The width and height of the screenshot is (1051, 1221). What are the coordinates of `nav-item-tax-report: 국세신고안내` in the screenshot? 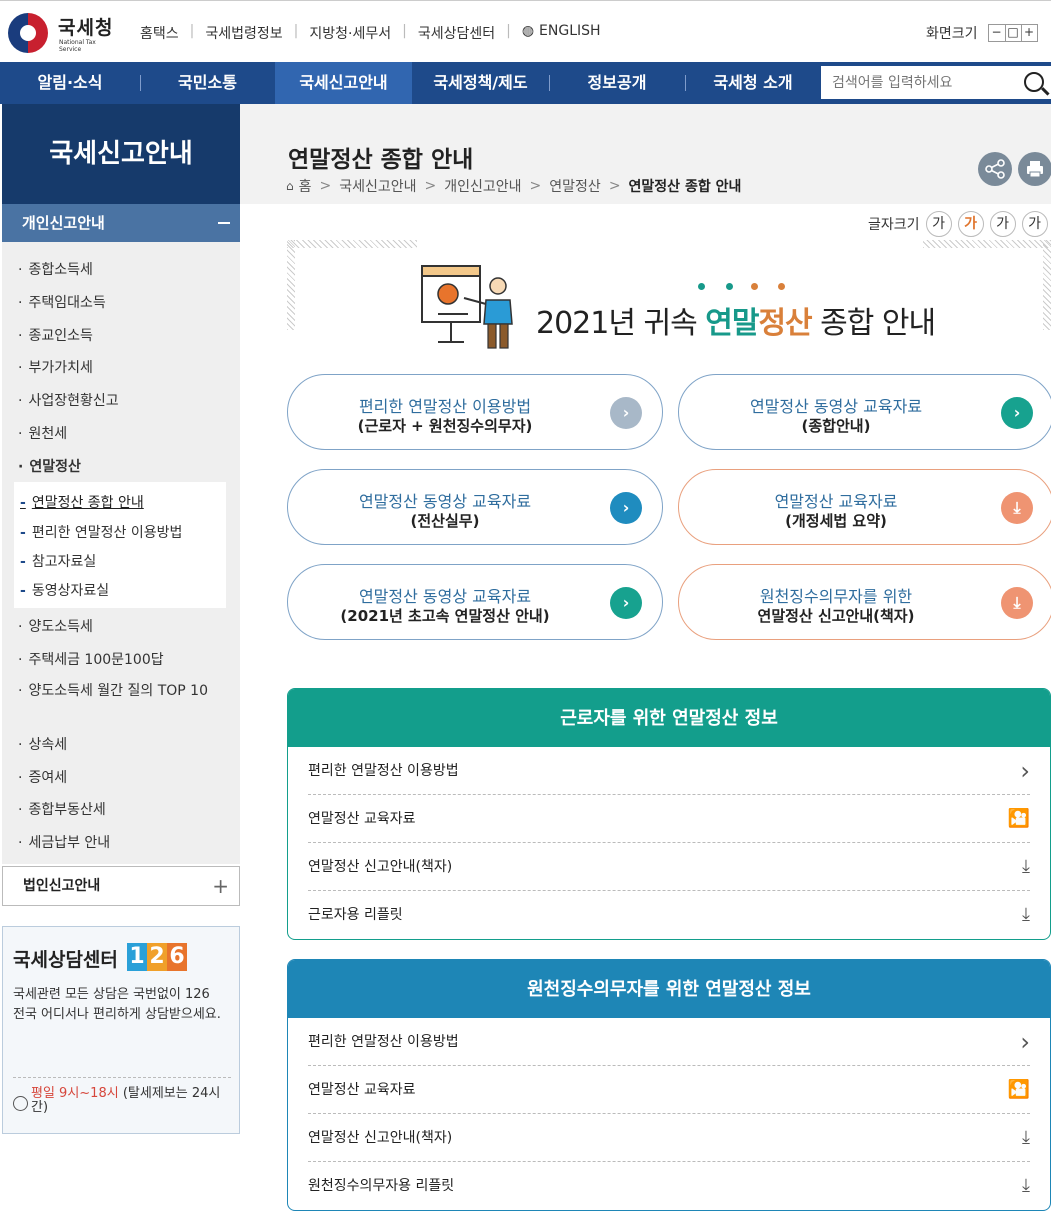 It's located at (343, 83).